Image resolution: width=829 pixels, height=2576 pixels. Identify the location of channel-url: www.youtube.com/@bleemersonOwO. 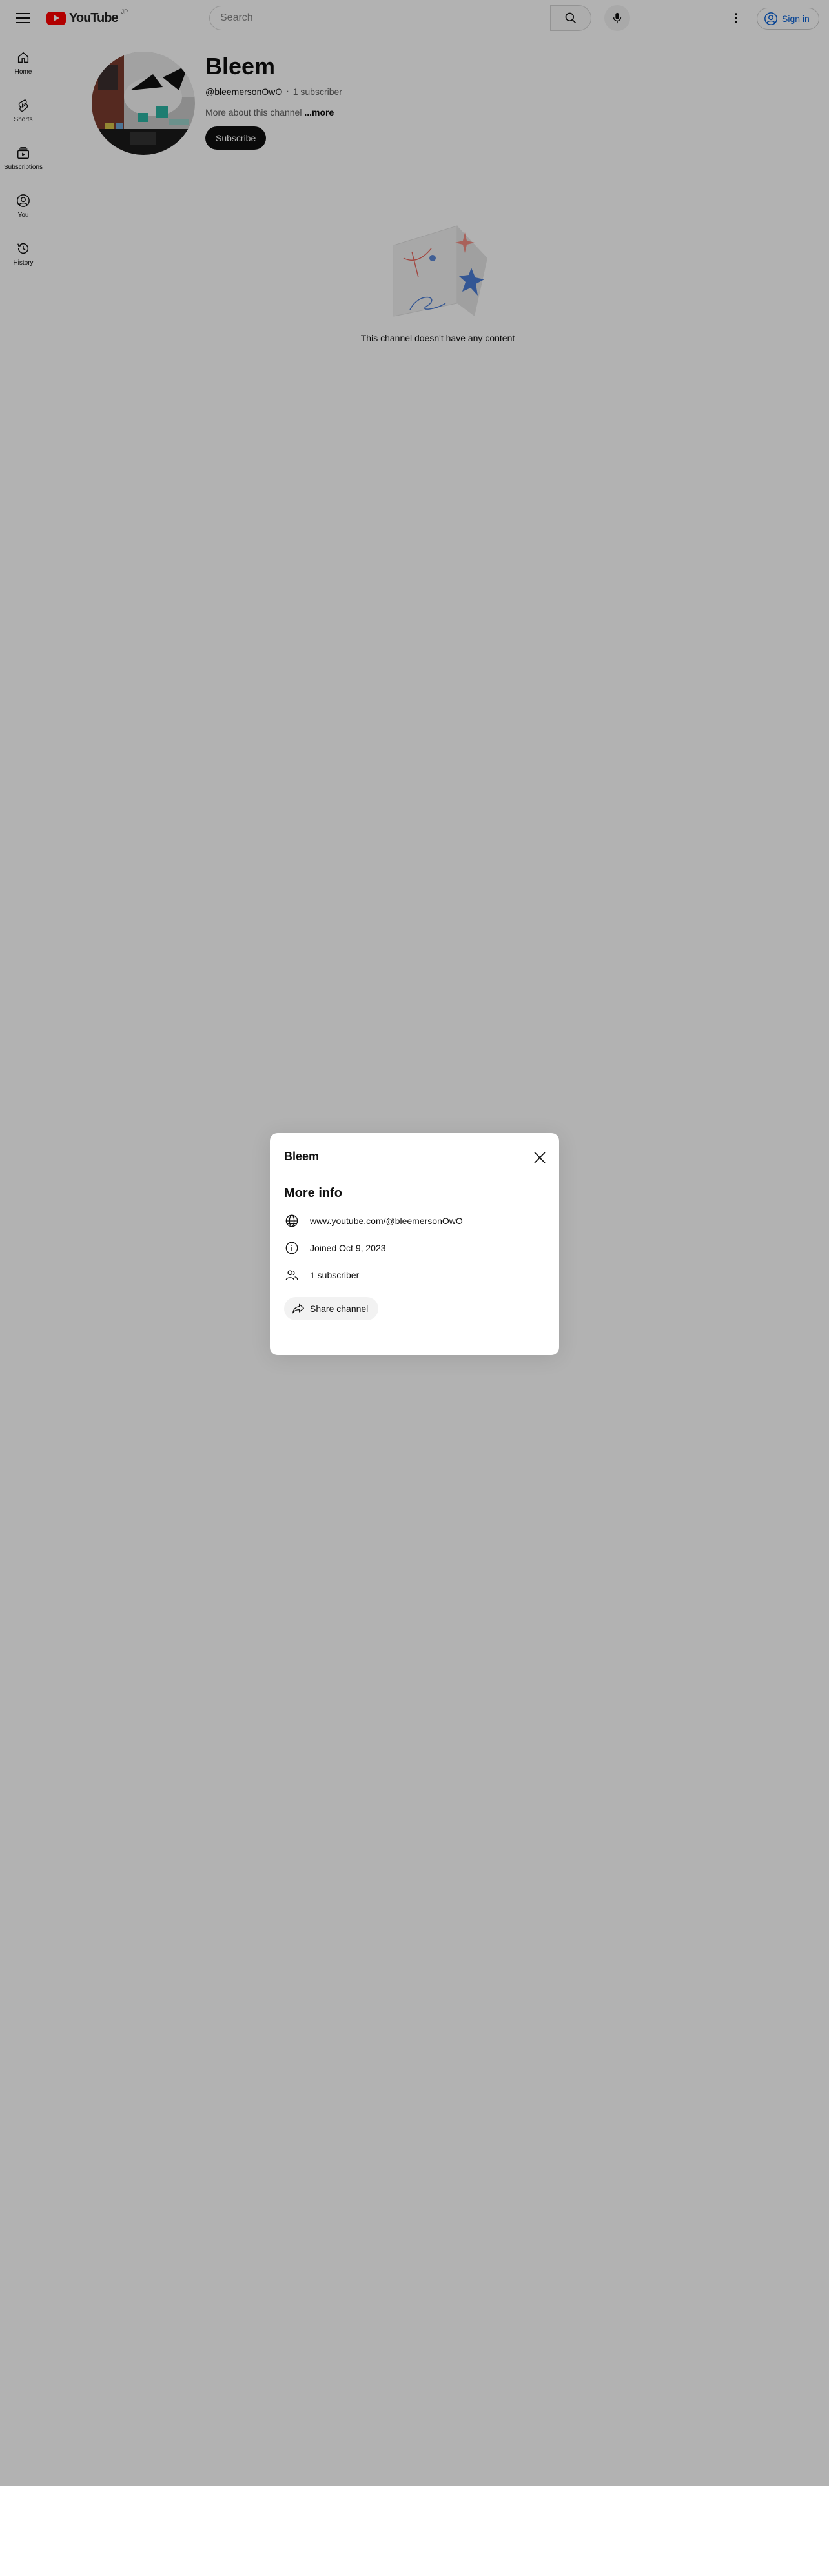
(386, 1221).